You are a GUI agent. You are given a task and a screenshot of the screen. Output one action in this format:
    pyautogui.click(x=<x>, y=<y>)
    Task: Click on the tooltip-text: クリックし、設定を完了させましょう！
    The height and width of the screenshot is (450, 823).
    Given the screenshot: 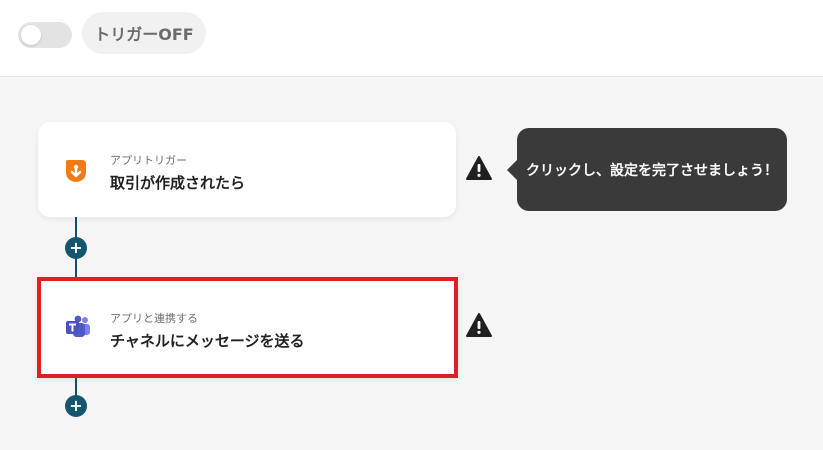 What is the action you would take?
    pyautogui.click(x=652, y=170)
    